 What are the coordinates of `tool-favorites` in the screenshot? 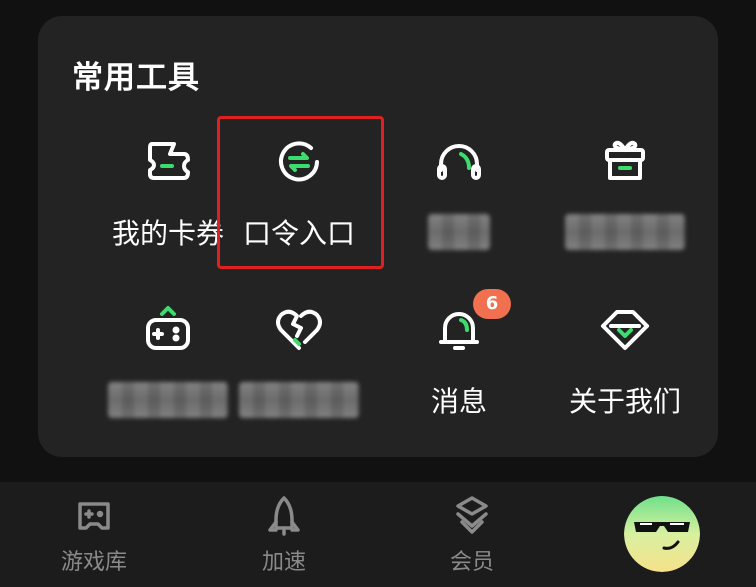 It's located at (299, 387).